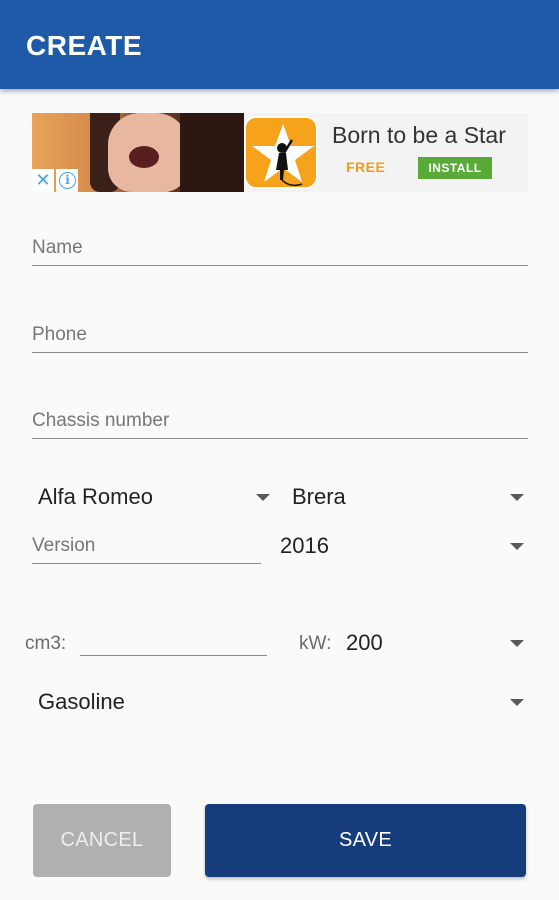  Describe the element at coordinates (408, 497) in the screenshot. I see `model-dropdown: Brera` at that location.